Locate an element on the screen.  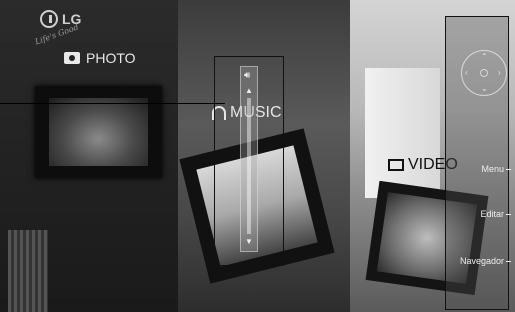
dpad-right-icon: › is located at coordinates (499, 72).